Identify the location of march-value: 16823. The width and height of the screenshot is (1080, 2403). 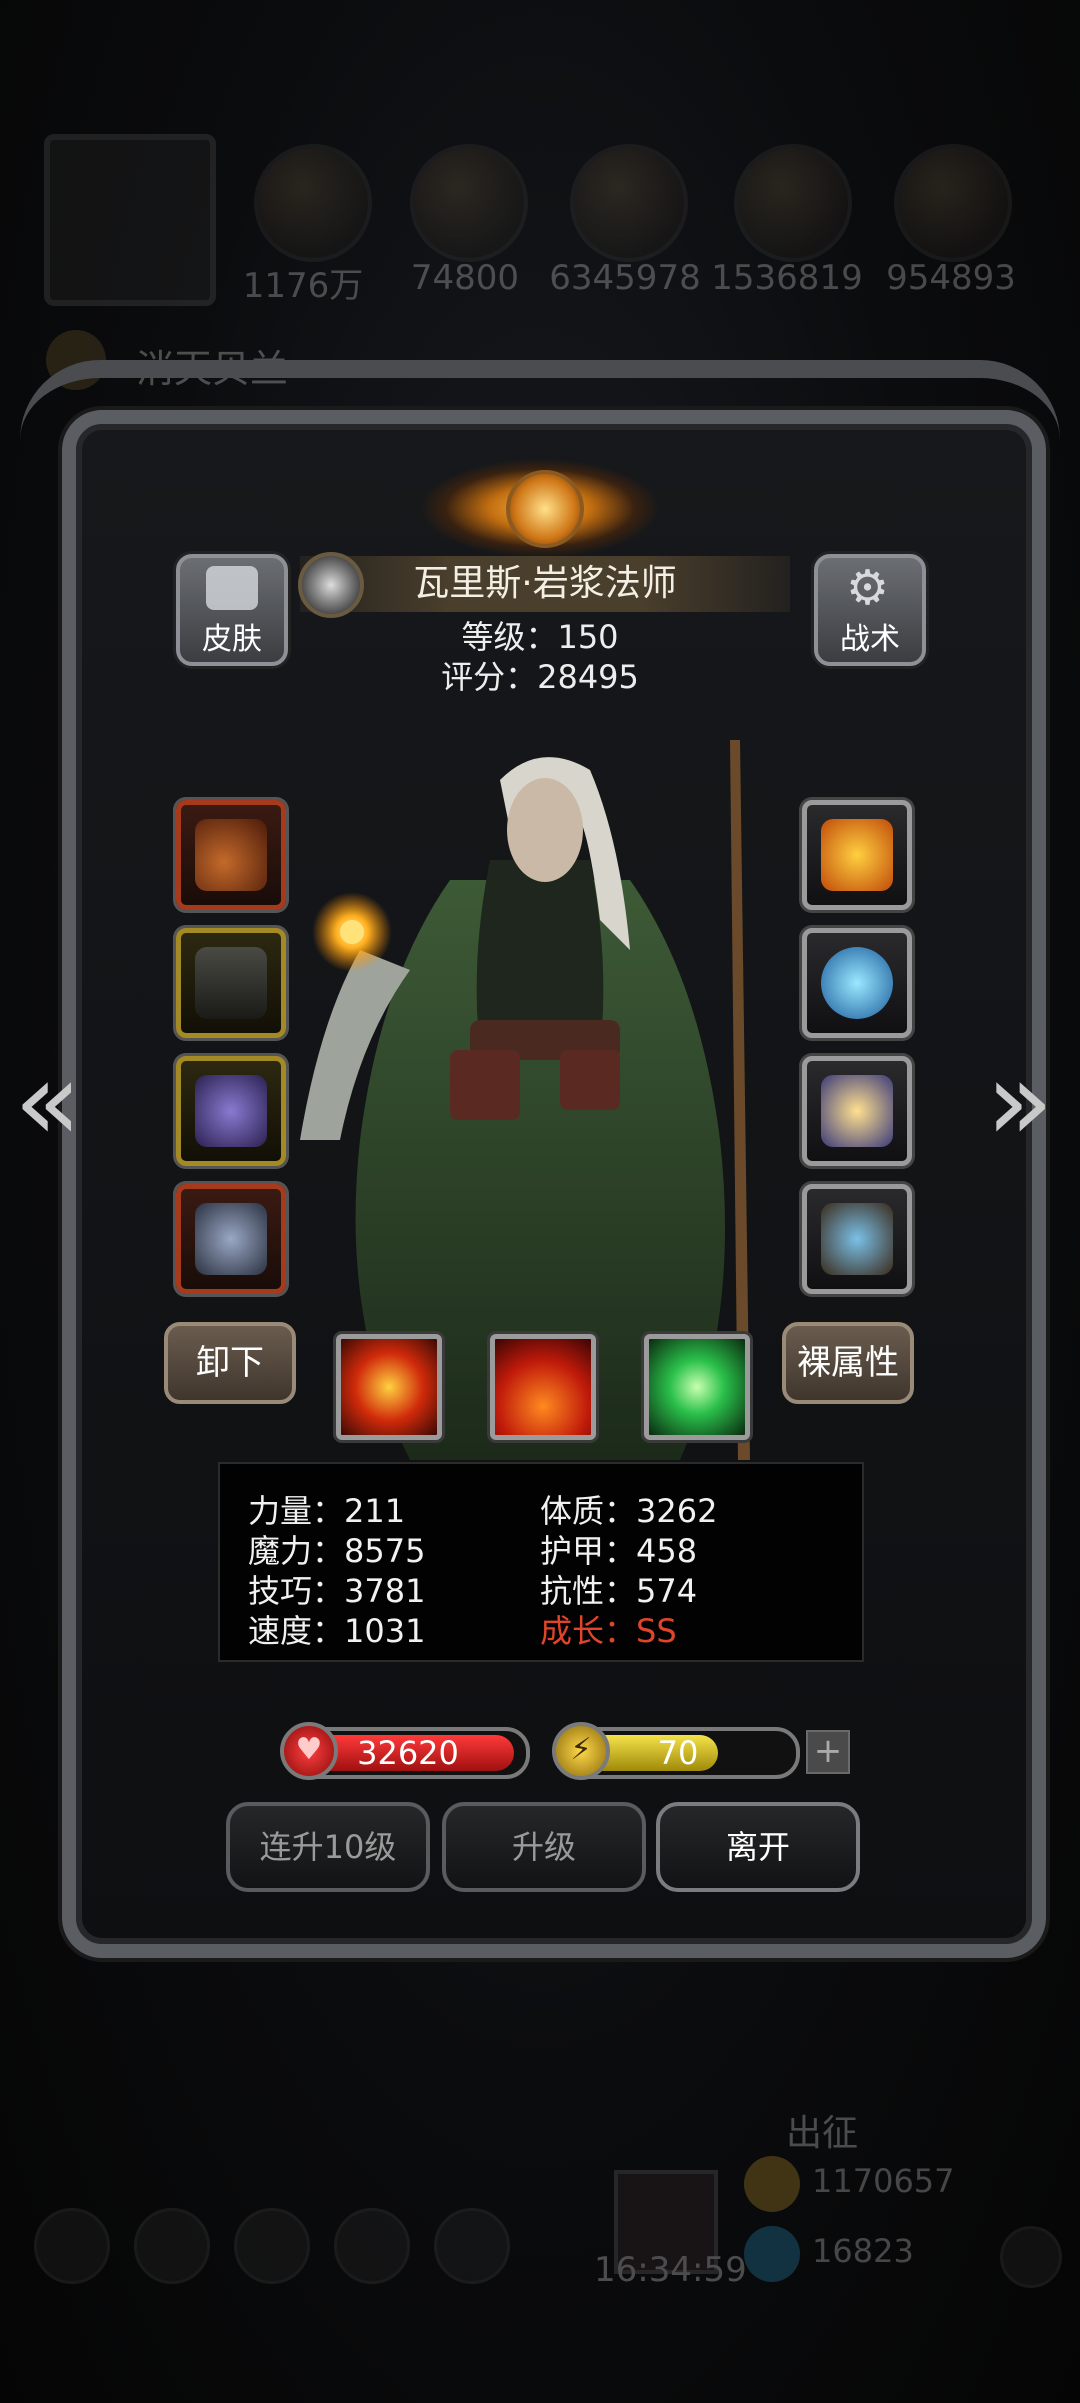
(863, 2251).